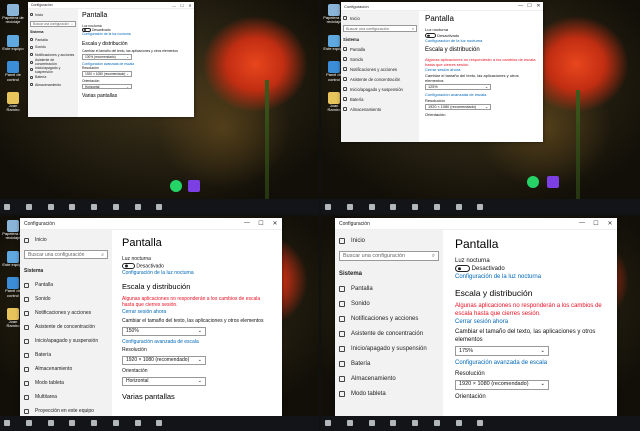 This screenshot has height=431, width=640. I want to click on desktop-icon-user: Joan Ramiro, so click(13, 102).